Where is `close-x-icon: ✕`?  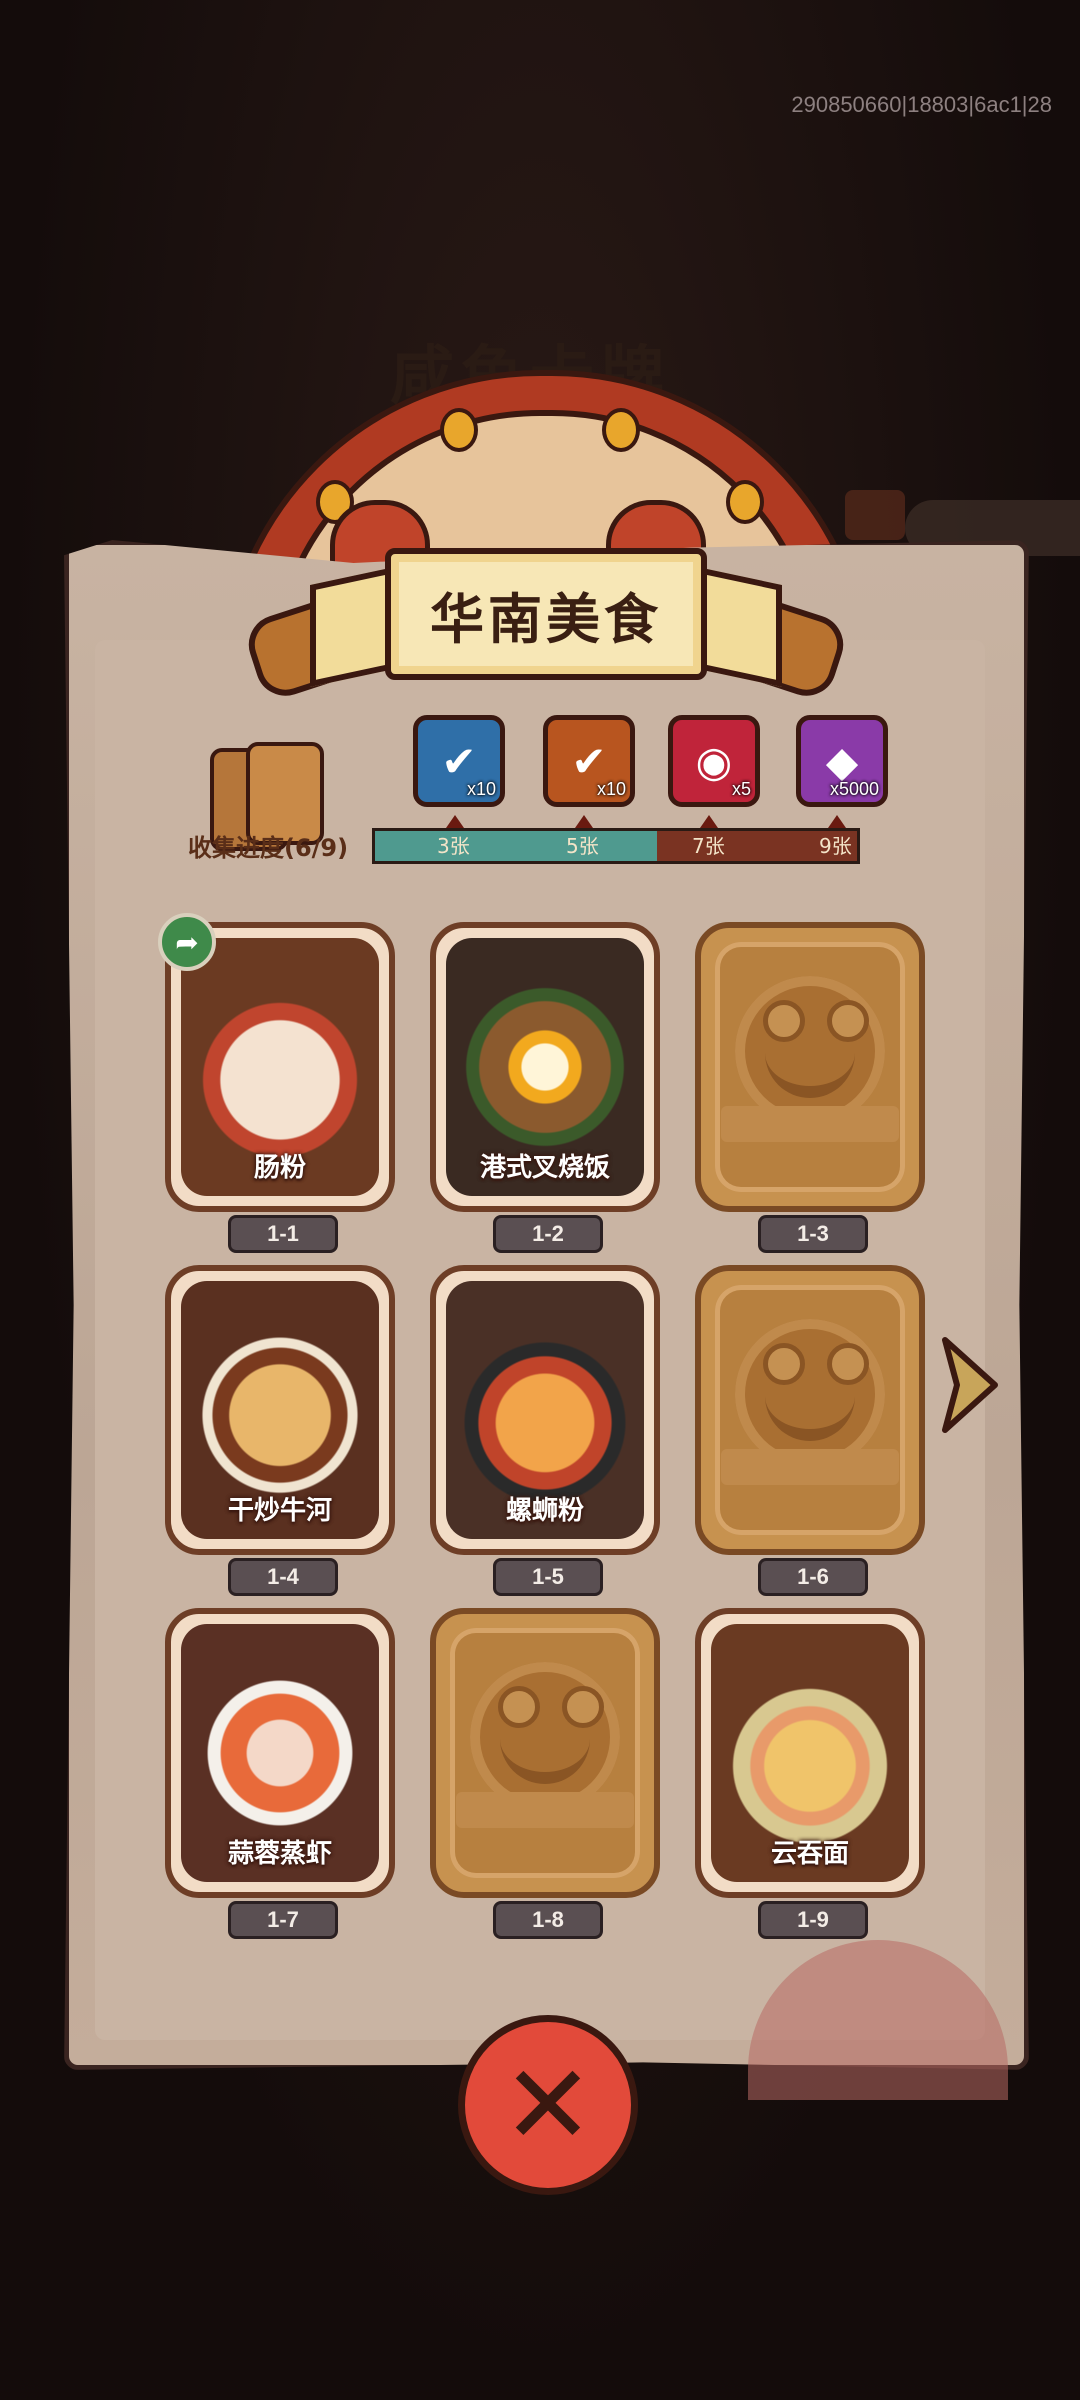
close-x-icon: ✕ is located at coordinates (548, 2105).